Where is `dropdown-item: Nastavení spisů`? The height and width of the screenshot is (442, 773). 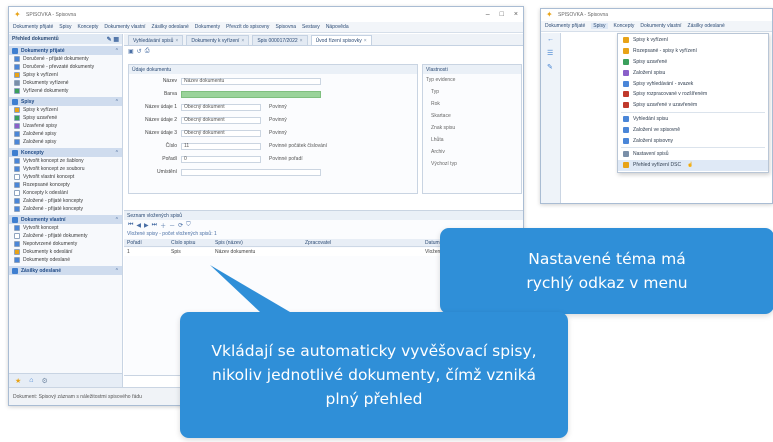 dropdown-item: Nastavení spisů is located at coordinates (693, 154).